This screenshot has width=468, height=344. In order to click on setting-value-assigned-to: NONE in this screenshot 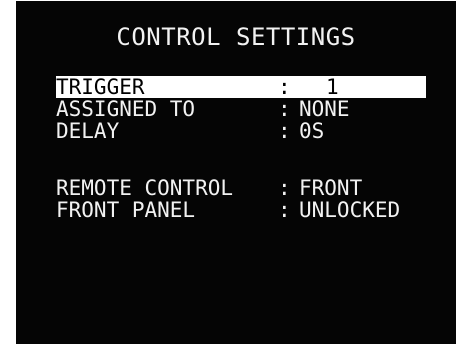, I will do `click(324, 109)`.